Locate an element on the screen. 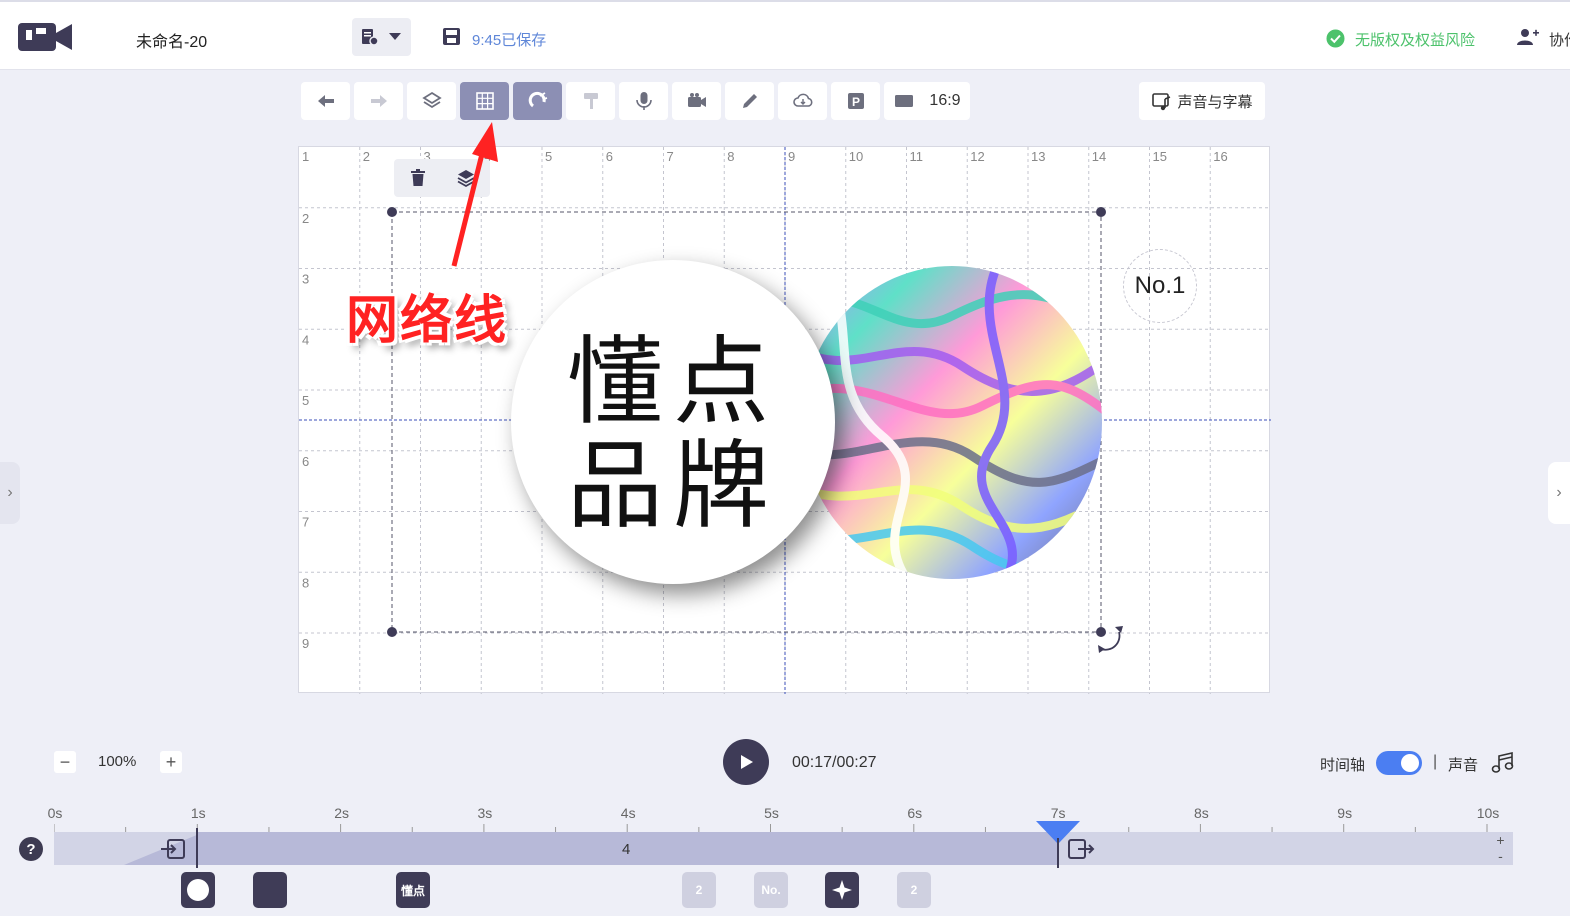  microphone-icon is located at coordinates (643, 101).